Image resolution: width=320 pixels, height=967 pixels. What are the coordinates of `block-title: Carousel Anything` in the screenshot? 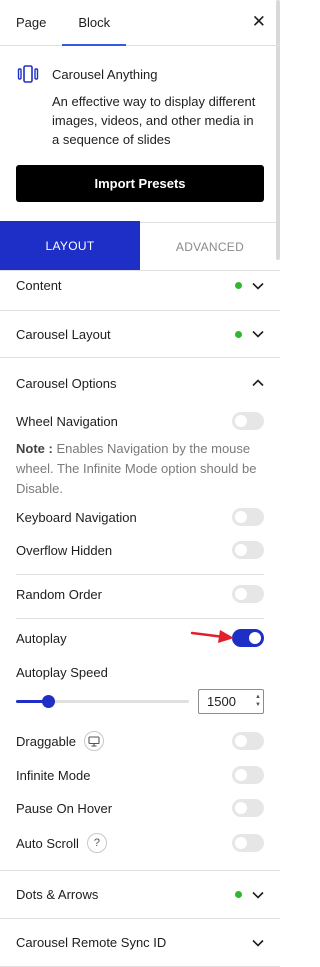 It's located at (105, 74).